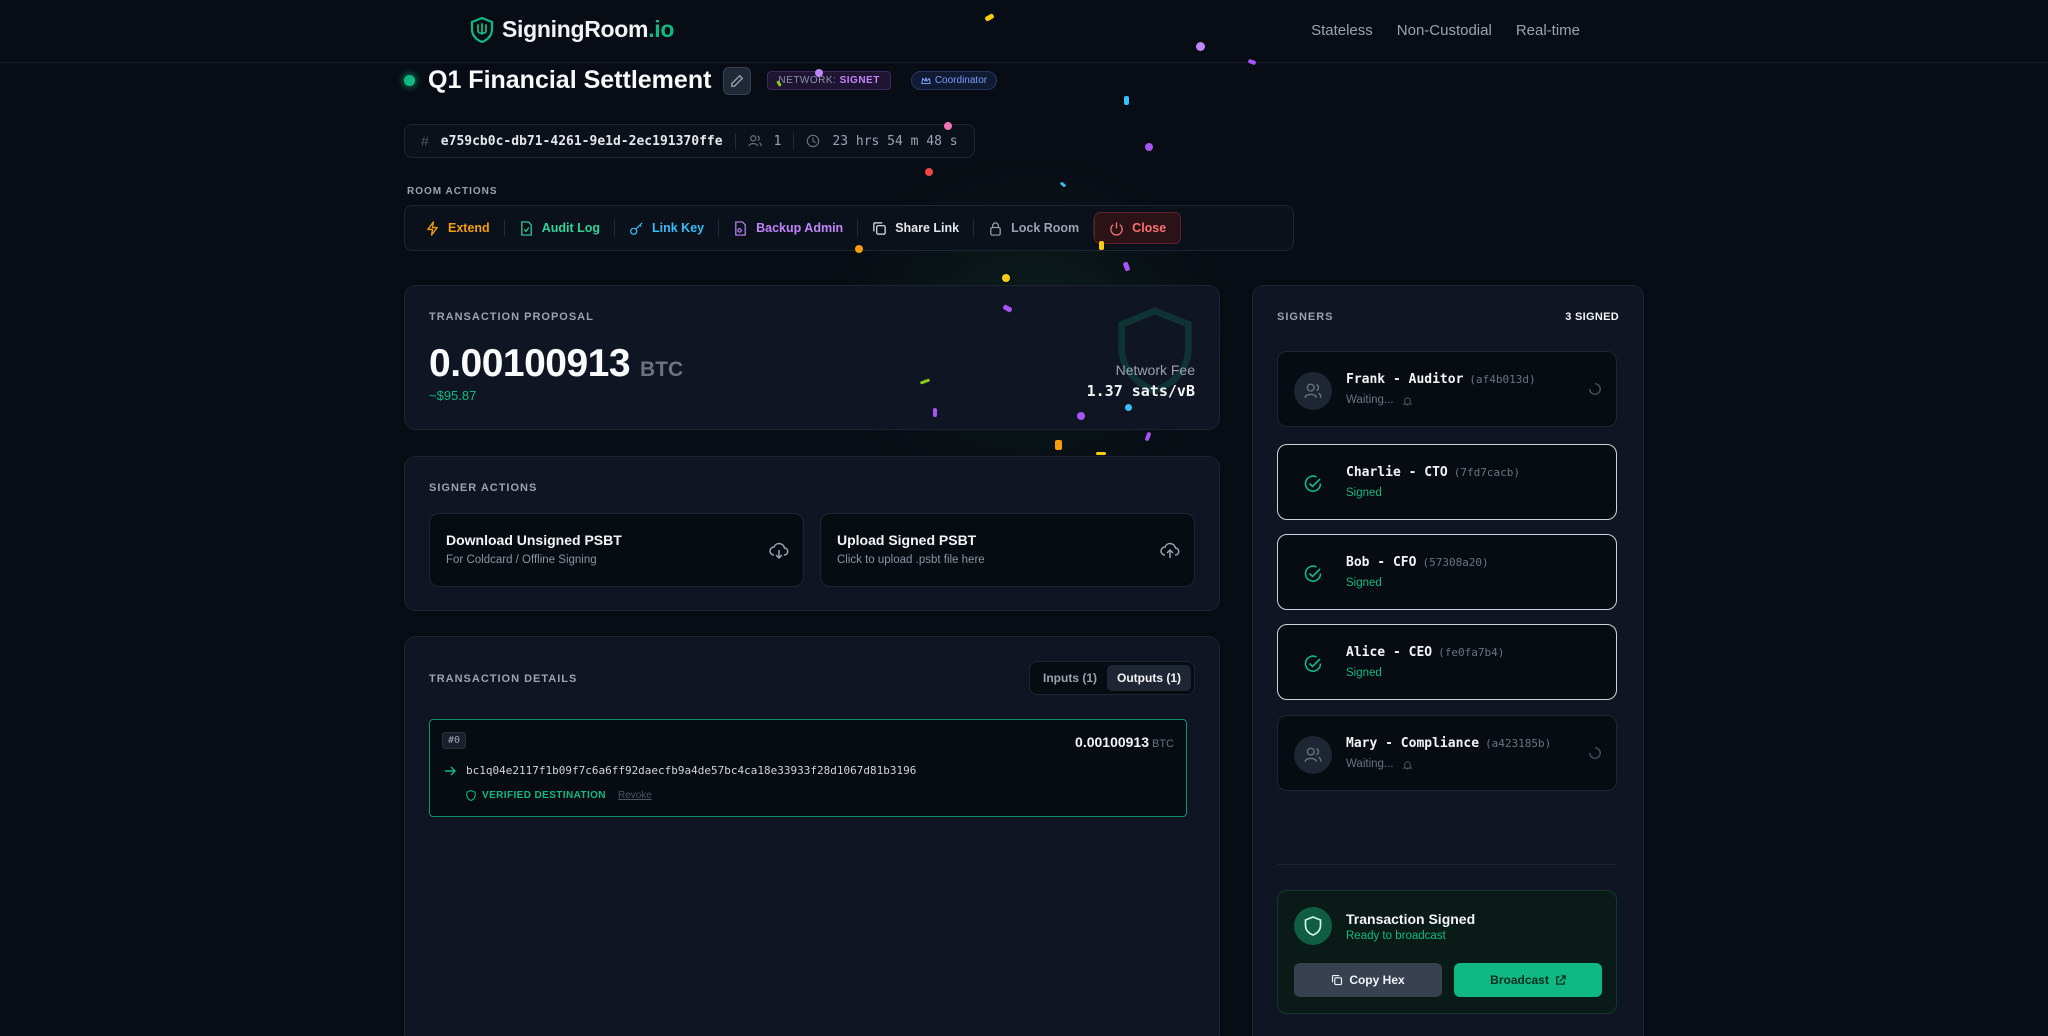  I want to click on audit-log-button: Audit Log, so click(559, 228).